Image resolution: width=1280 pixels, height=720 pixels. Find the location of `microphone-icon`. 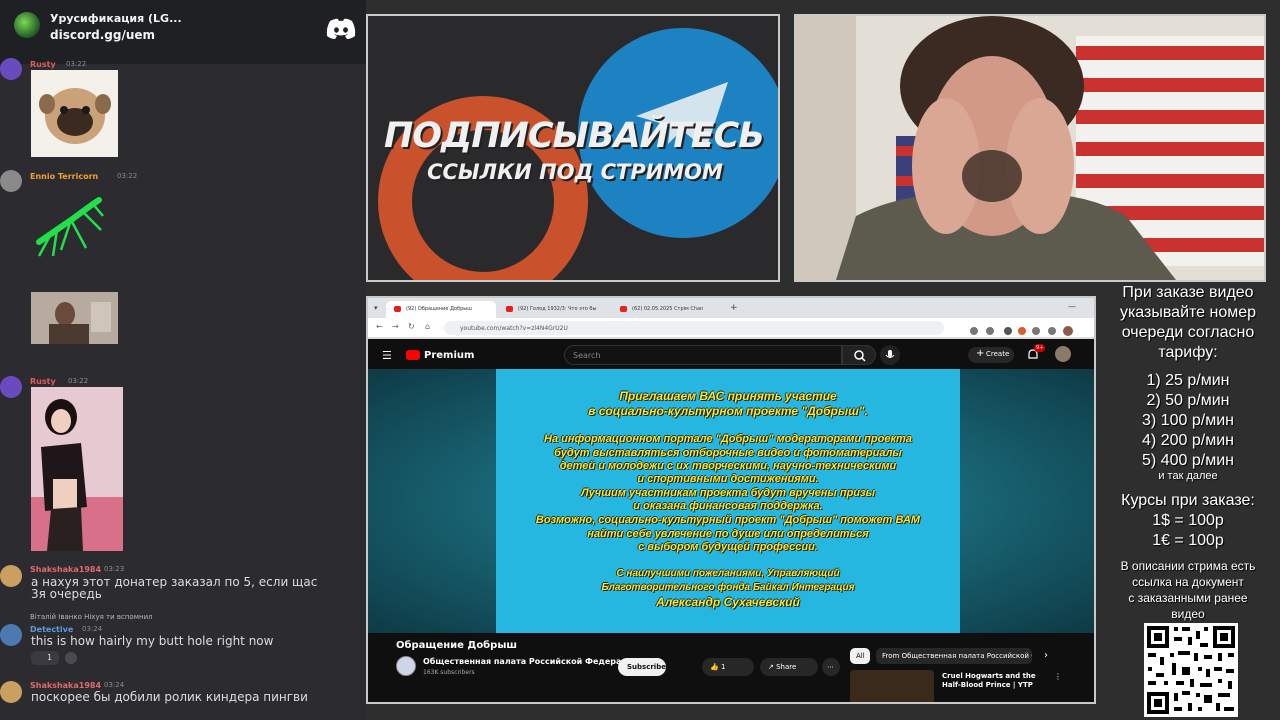

microphone-icon is located at coordinates (890, 354).